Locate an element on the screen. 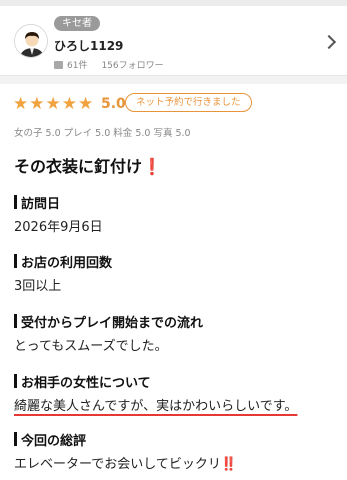 This screenshot has width=347, height=480. reviewer-meta: 61件 156フォロワー is located at coordinates (109, 64).